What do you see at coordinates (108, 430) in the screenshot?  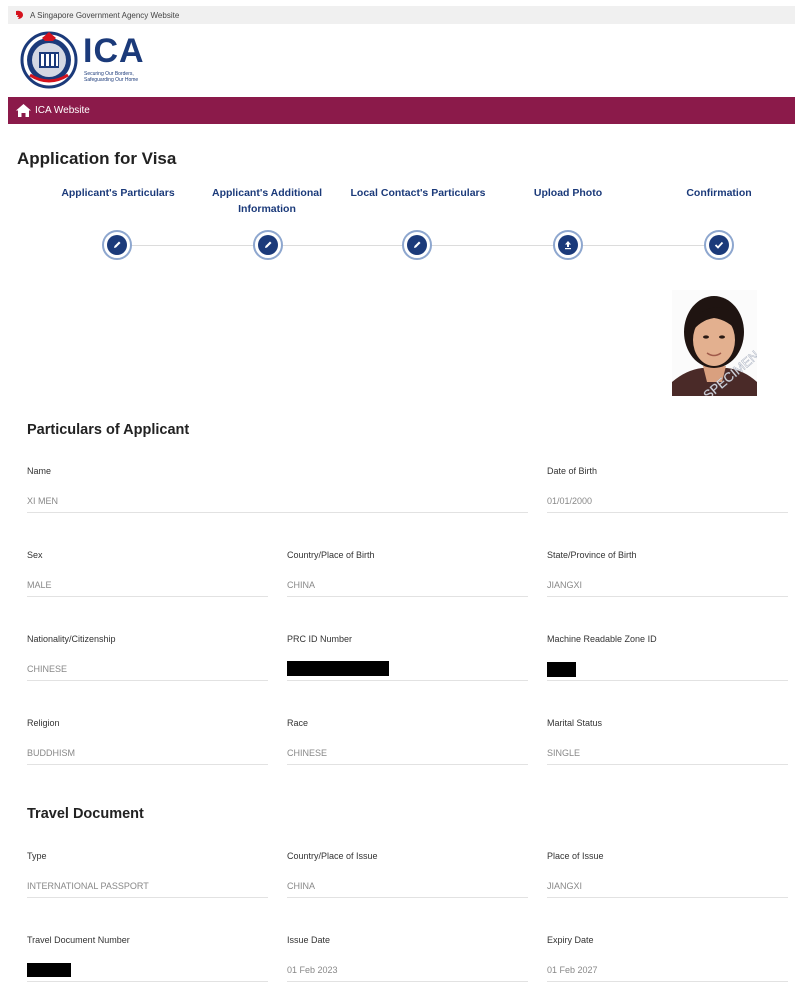 I see `section-title-particulars: Particulars of Applicant` at bounding box center [108, 430].